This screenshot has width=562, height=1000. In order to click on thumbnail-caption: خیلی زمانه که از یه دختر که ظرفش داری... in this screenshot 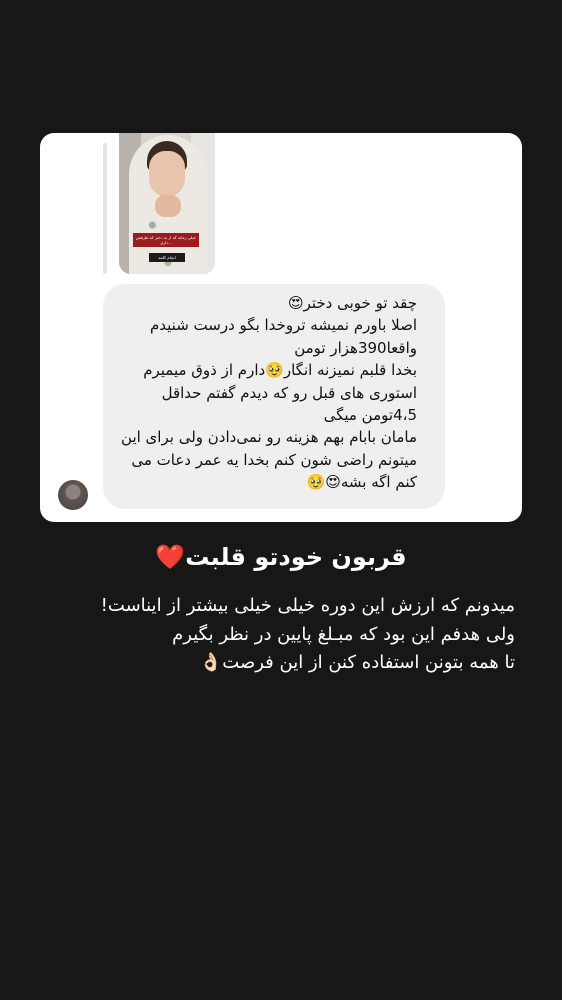, I will do `click(166, 240)`.